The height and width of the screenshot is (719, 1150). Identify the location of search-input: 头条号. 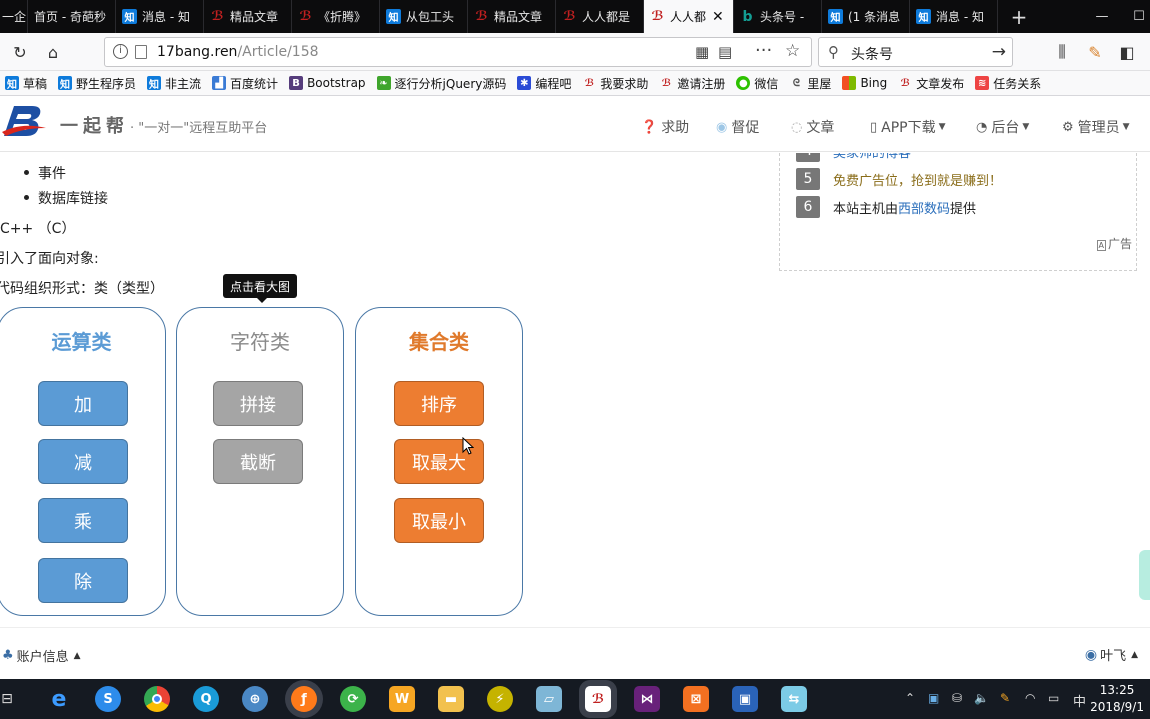
(872, 54).